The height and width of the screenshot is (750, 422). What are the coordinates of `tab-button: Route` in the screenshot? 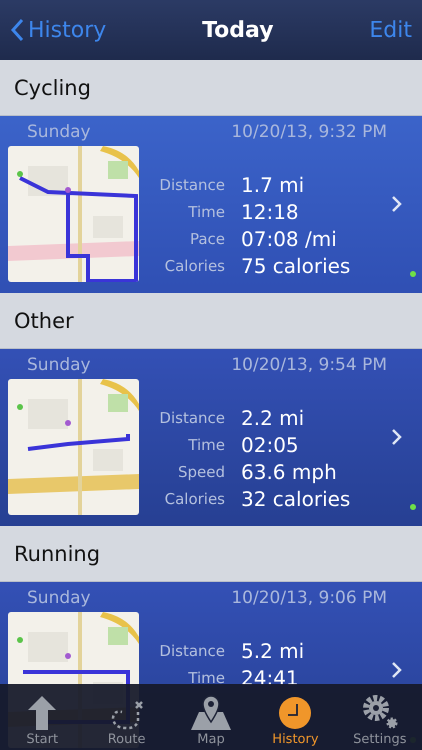 It's located at (126, 717).